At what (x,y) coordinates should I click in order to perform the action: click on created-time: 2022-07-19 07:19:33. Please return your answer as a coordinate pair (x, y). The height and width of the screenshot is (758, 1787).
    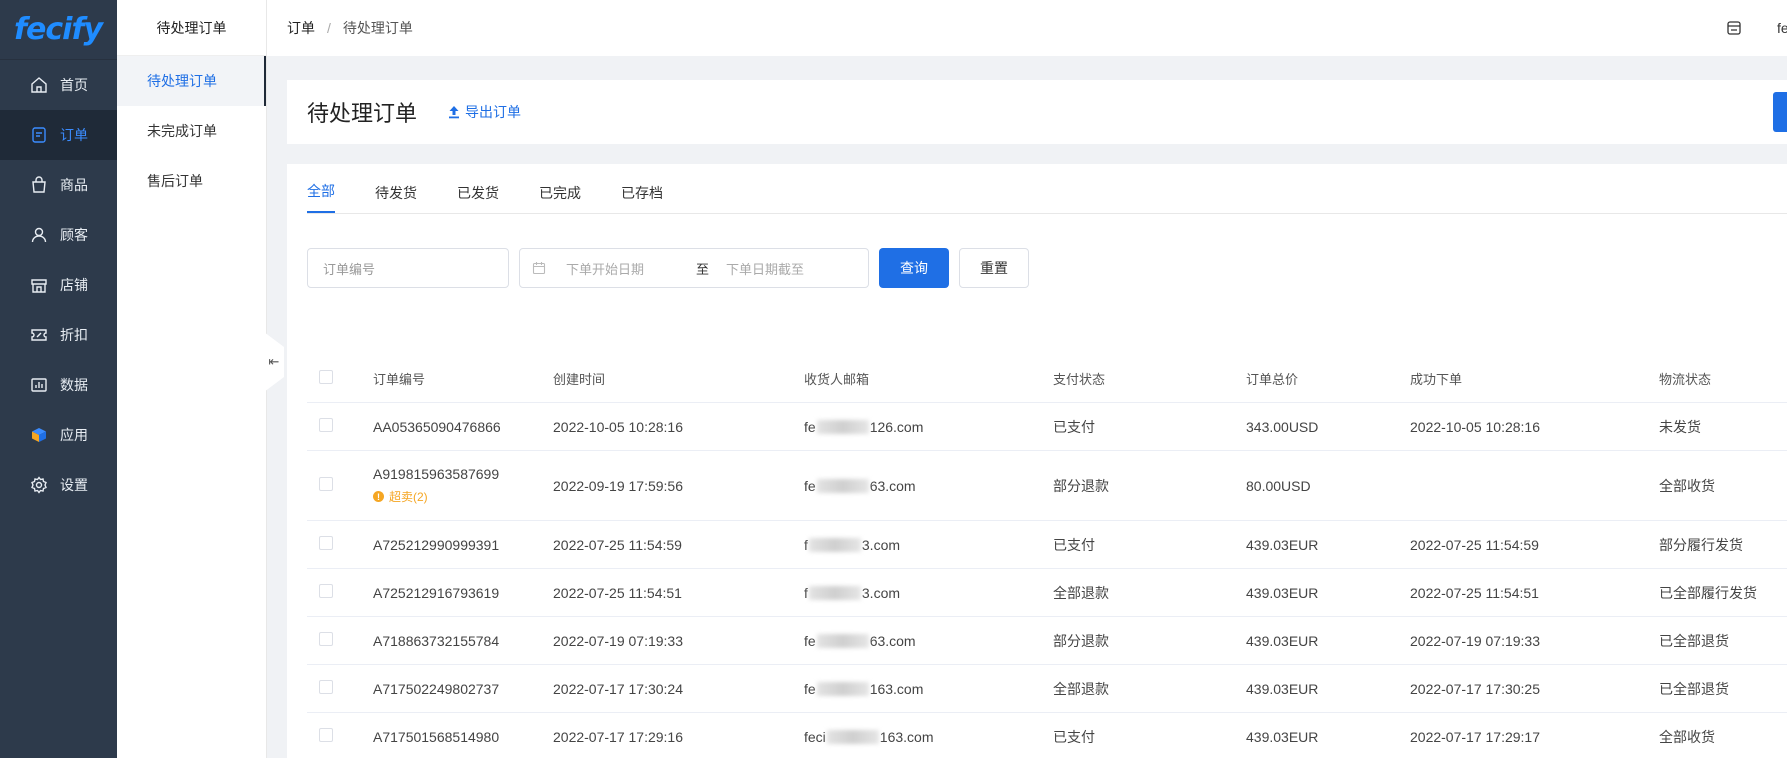
    Looking at the image, I should click on (618, 640).